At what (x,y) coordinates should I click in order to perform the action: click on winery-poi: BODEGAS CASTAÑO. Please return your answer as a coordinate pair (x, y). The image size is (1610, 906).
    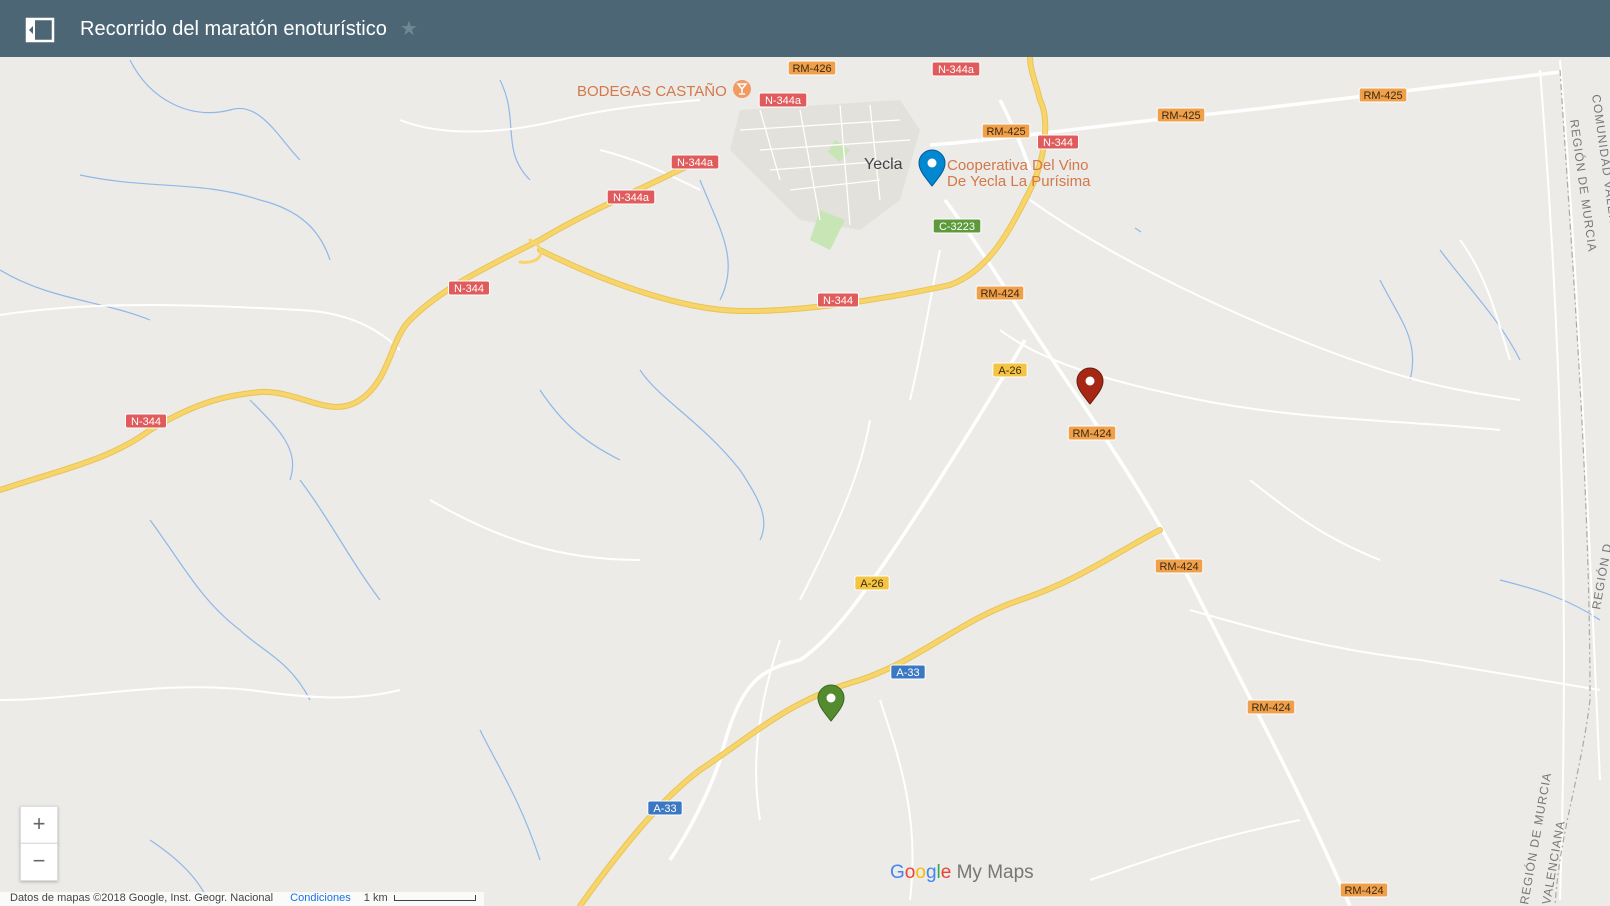
    Looking at the image, I should click on (664, 90).